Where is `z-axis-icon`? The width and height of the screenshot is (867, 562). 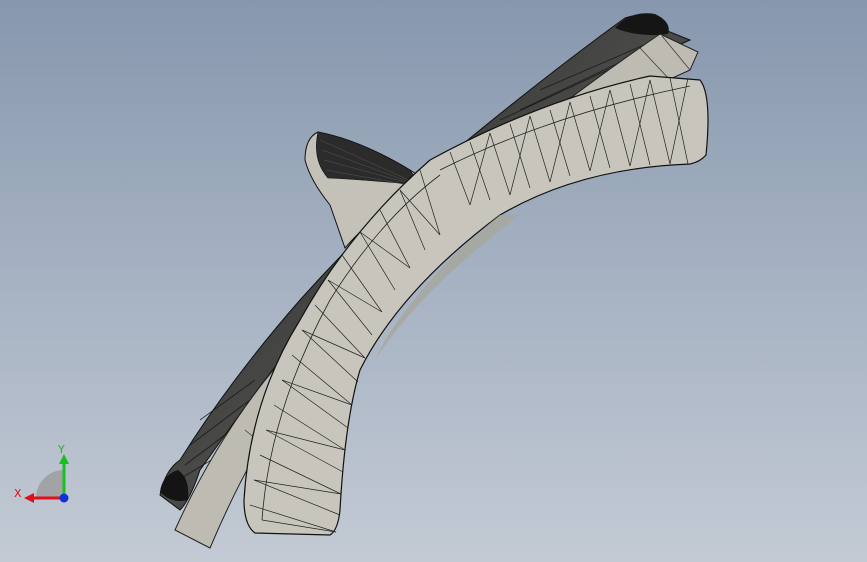 z-axis-icon is located at coordinates (64, 498).